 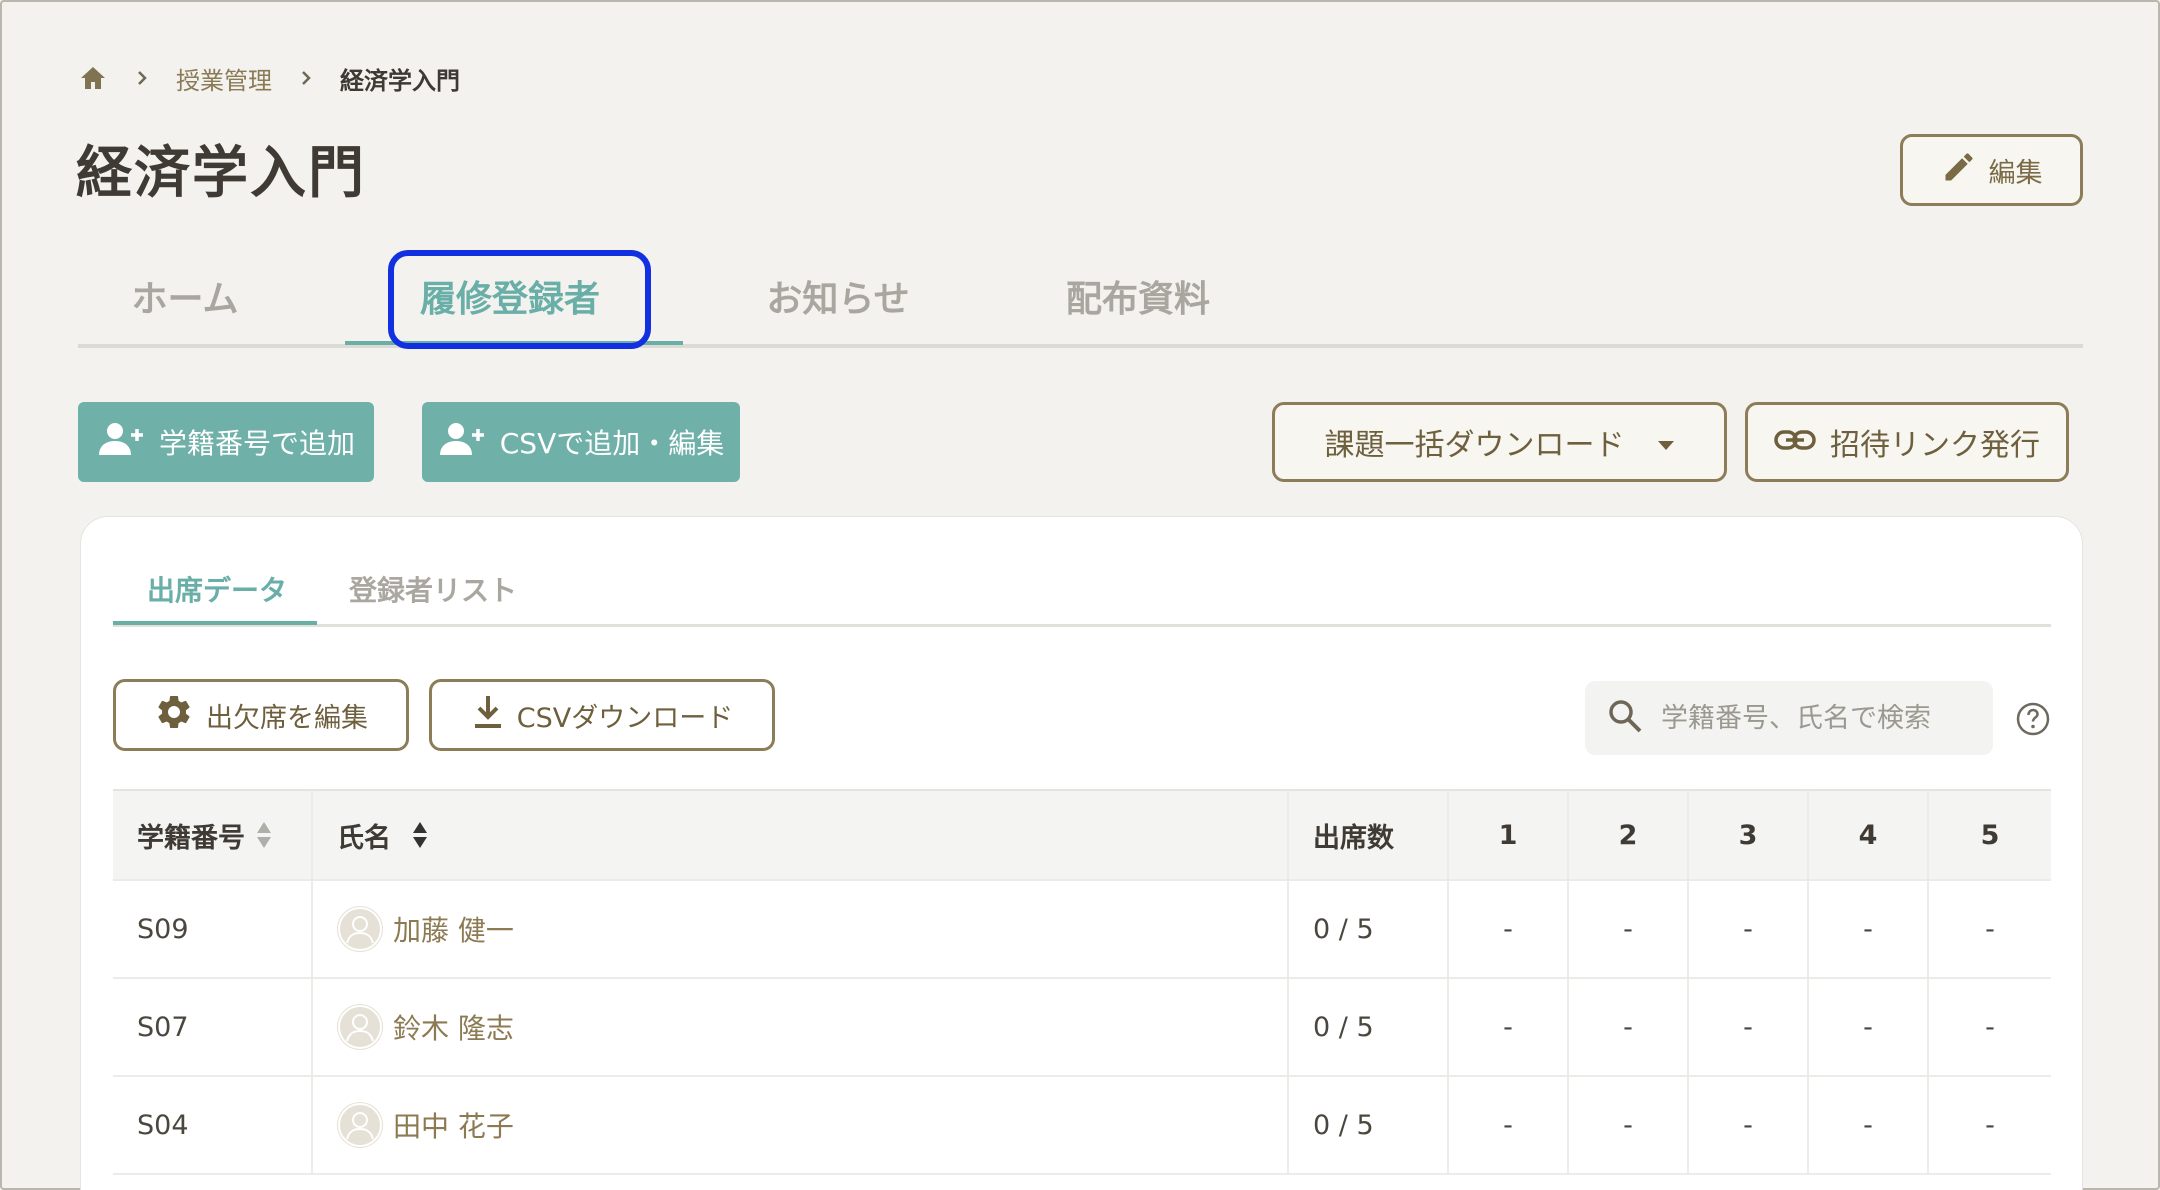 I want to click on header-name: 氏名, so click(x=801, y=835).